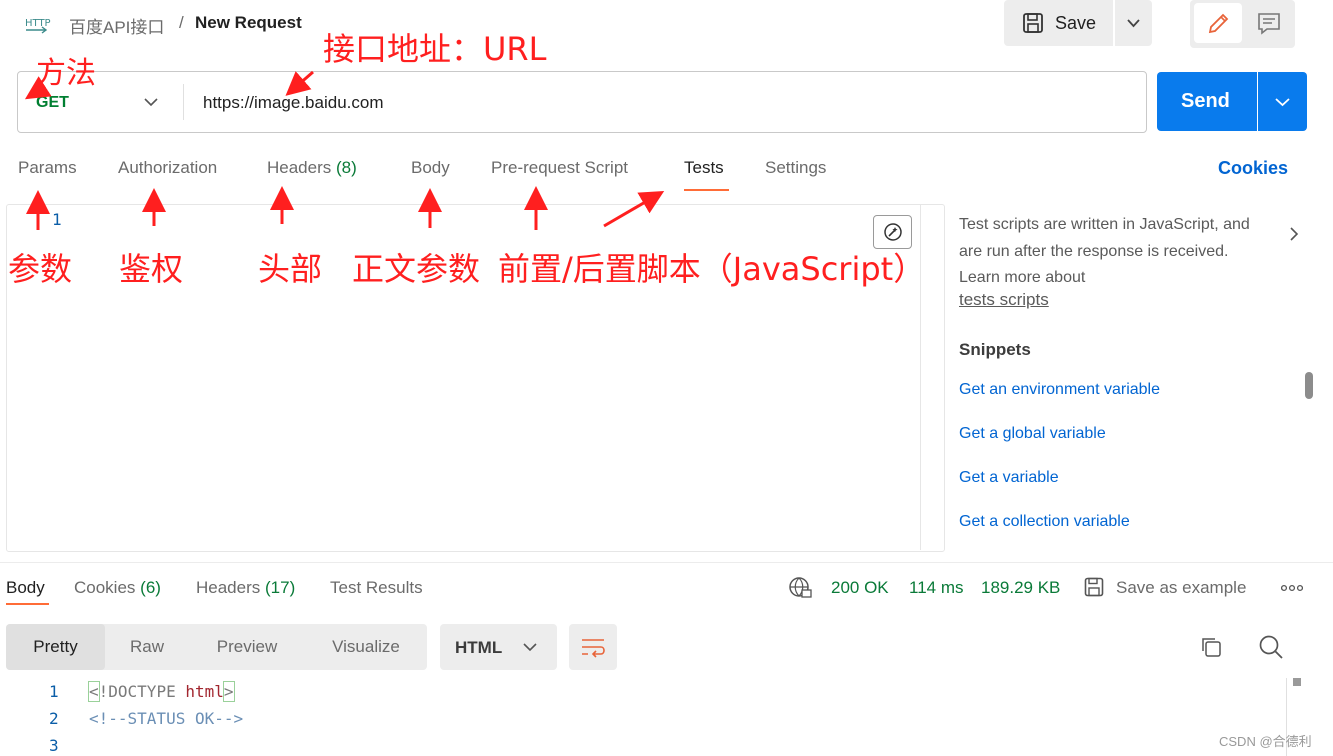 This screenshot has height=756, width=1333. I want to click on http-icon-text: HTTP, so click(38, 23).